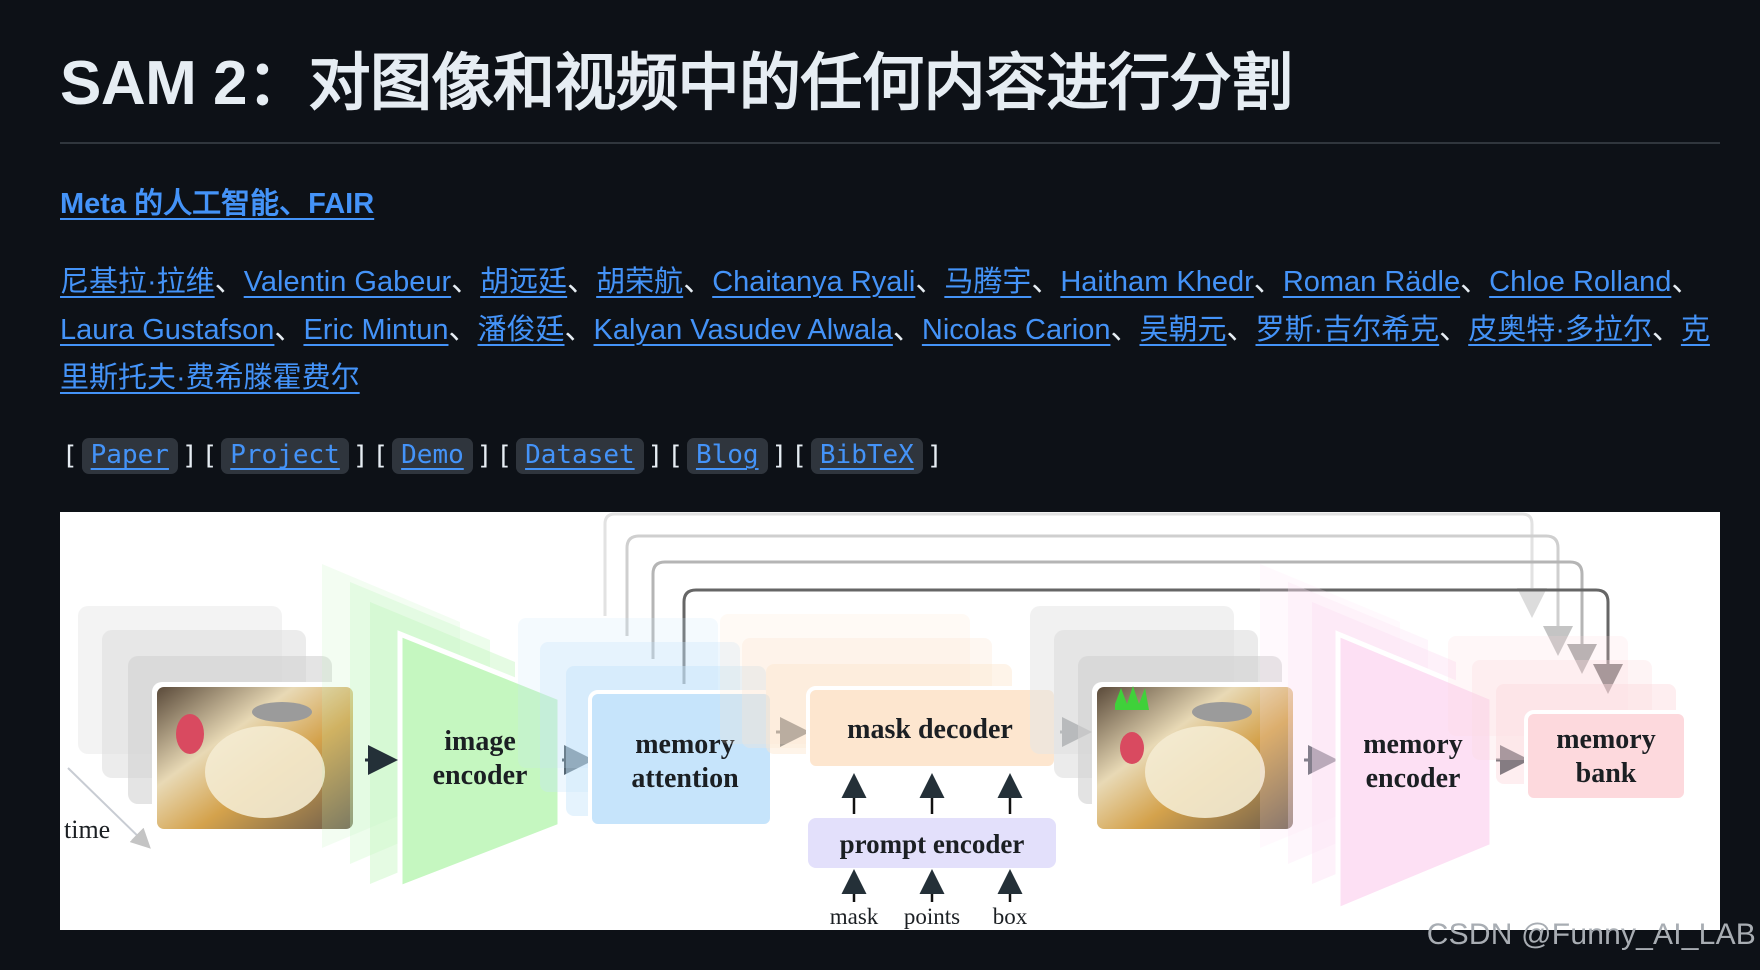 The width and height of the screenshot is (1760, 970). I want to click on author-link: Haitham Khedr, so click(1156, 282).